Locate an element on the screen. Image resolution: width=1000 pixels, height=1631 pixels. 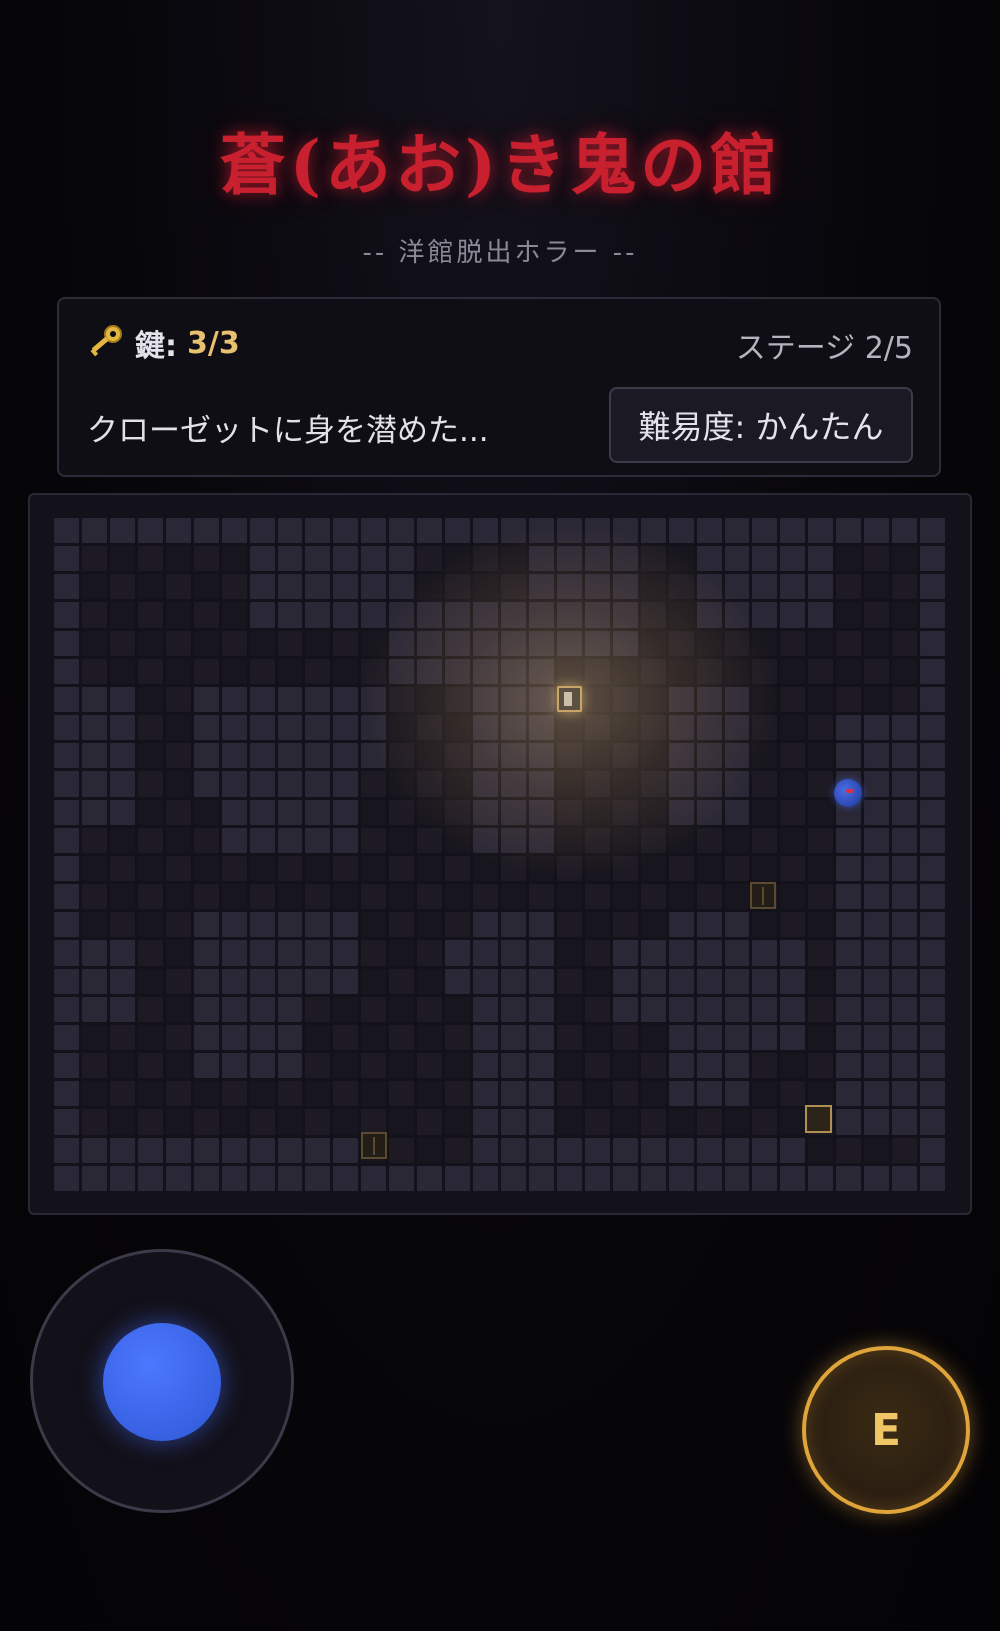
joystick-knob is located at coordinates (162, 1382).